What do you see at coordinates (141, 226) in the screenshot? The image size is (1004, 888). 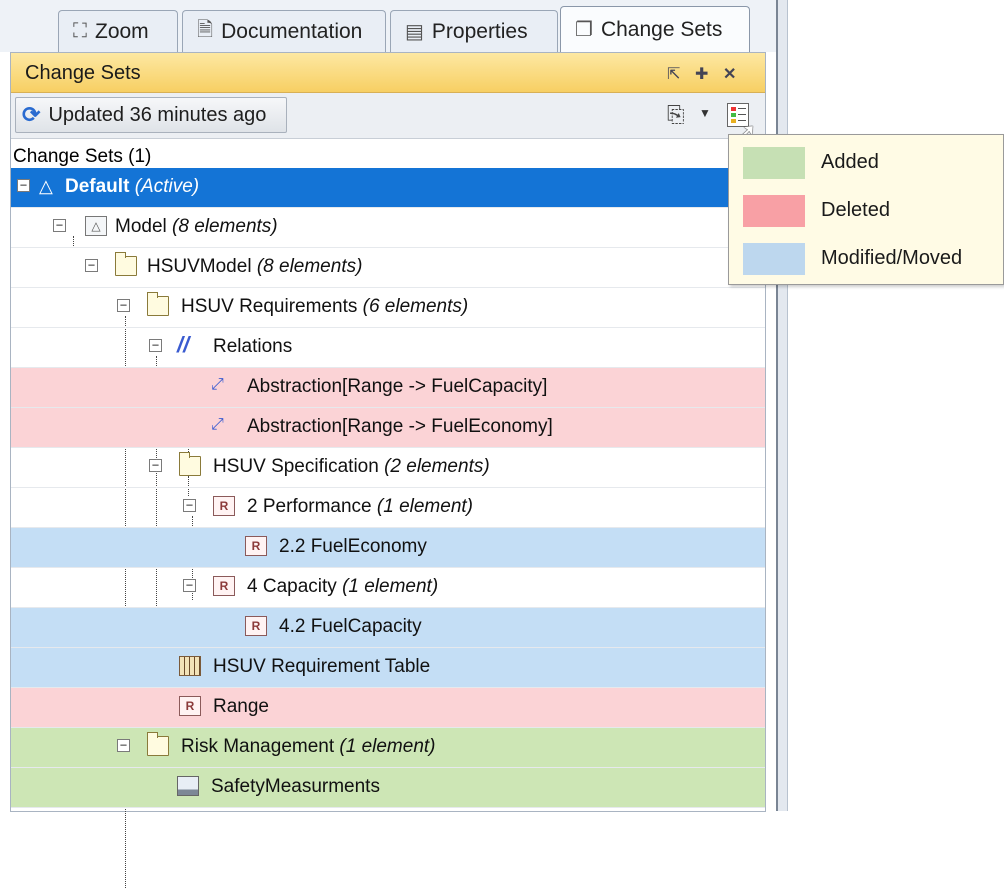 I see `row-name: Model` at bounding box center [141, 226].